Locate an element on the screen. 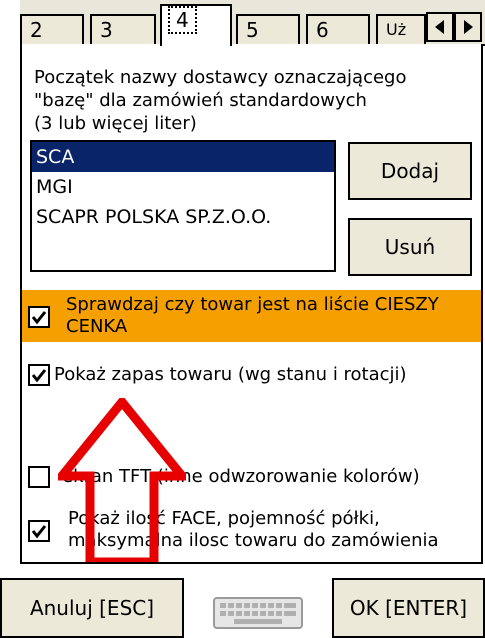 This screenshot has width=485, height=638. option-show-stock: Pokaż zapas towaru (wg stanu i rotacji) is located at coordinates (251, 375).